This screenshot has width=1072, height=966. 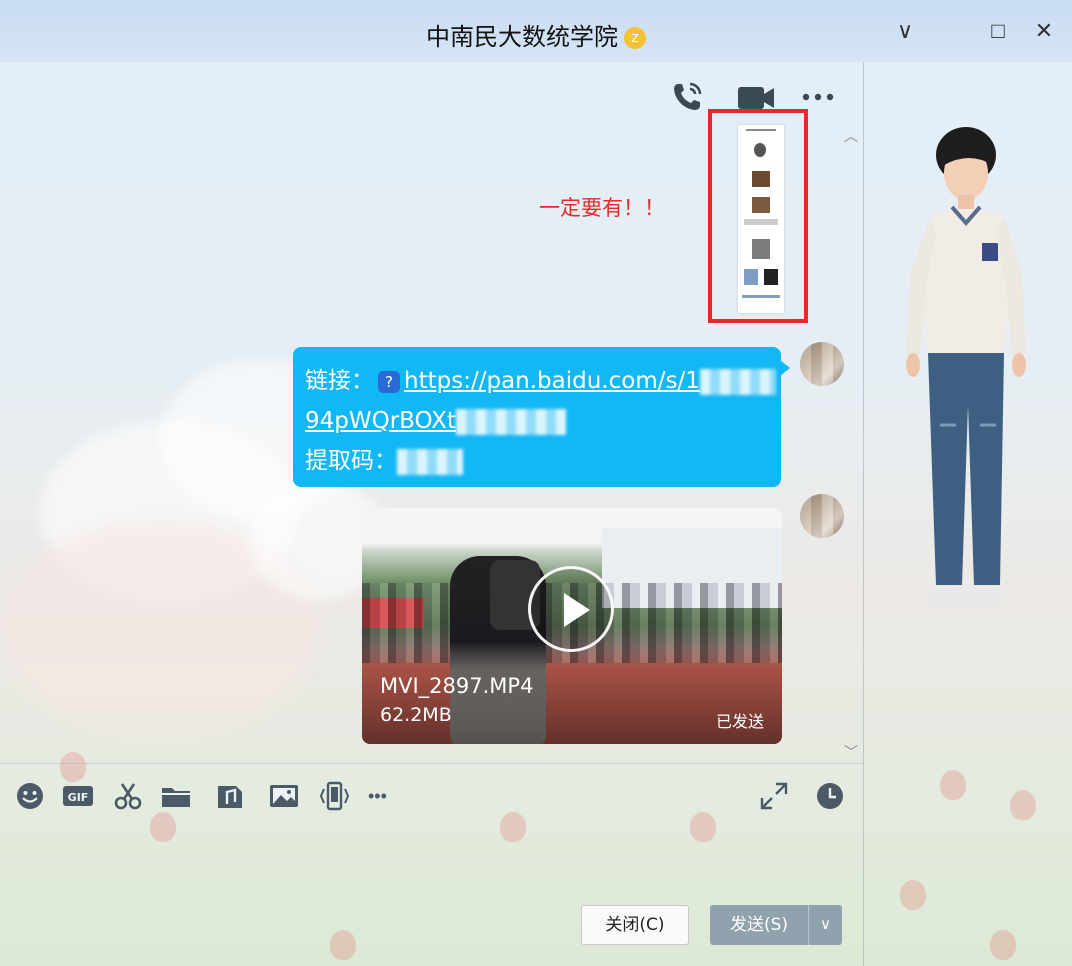 I want to click on poster-thumbnail, so click(x=761, y=219).